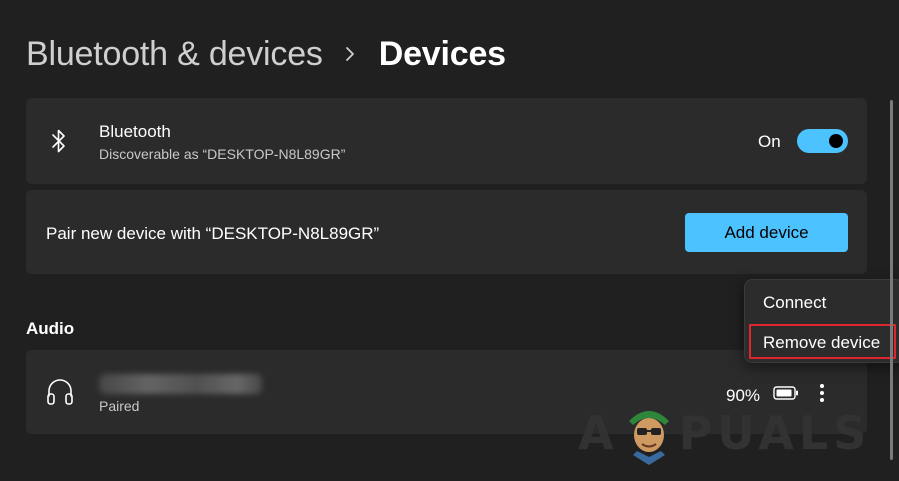 The height and width of the screenshot is (481, 899). Describe the element at coordinates (350, 54) in the screenshot. I see `chevron-right-icon` at that location.